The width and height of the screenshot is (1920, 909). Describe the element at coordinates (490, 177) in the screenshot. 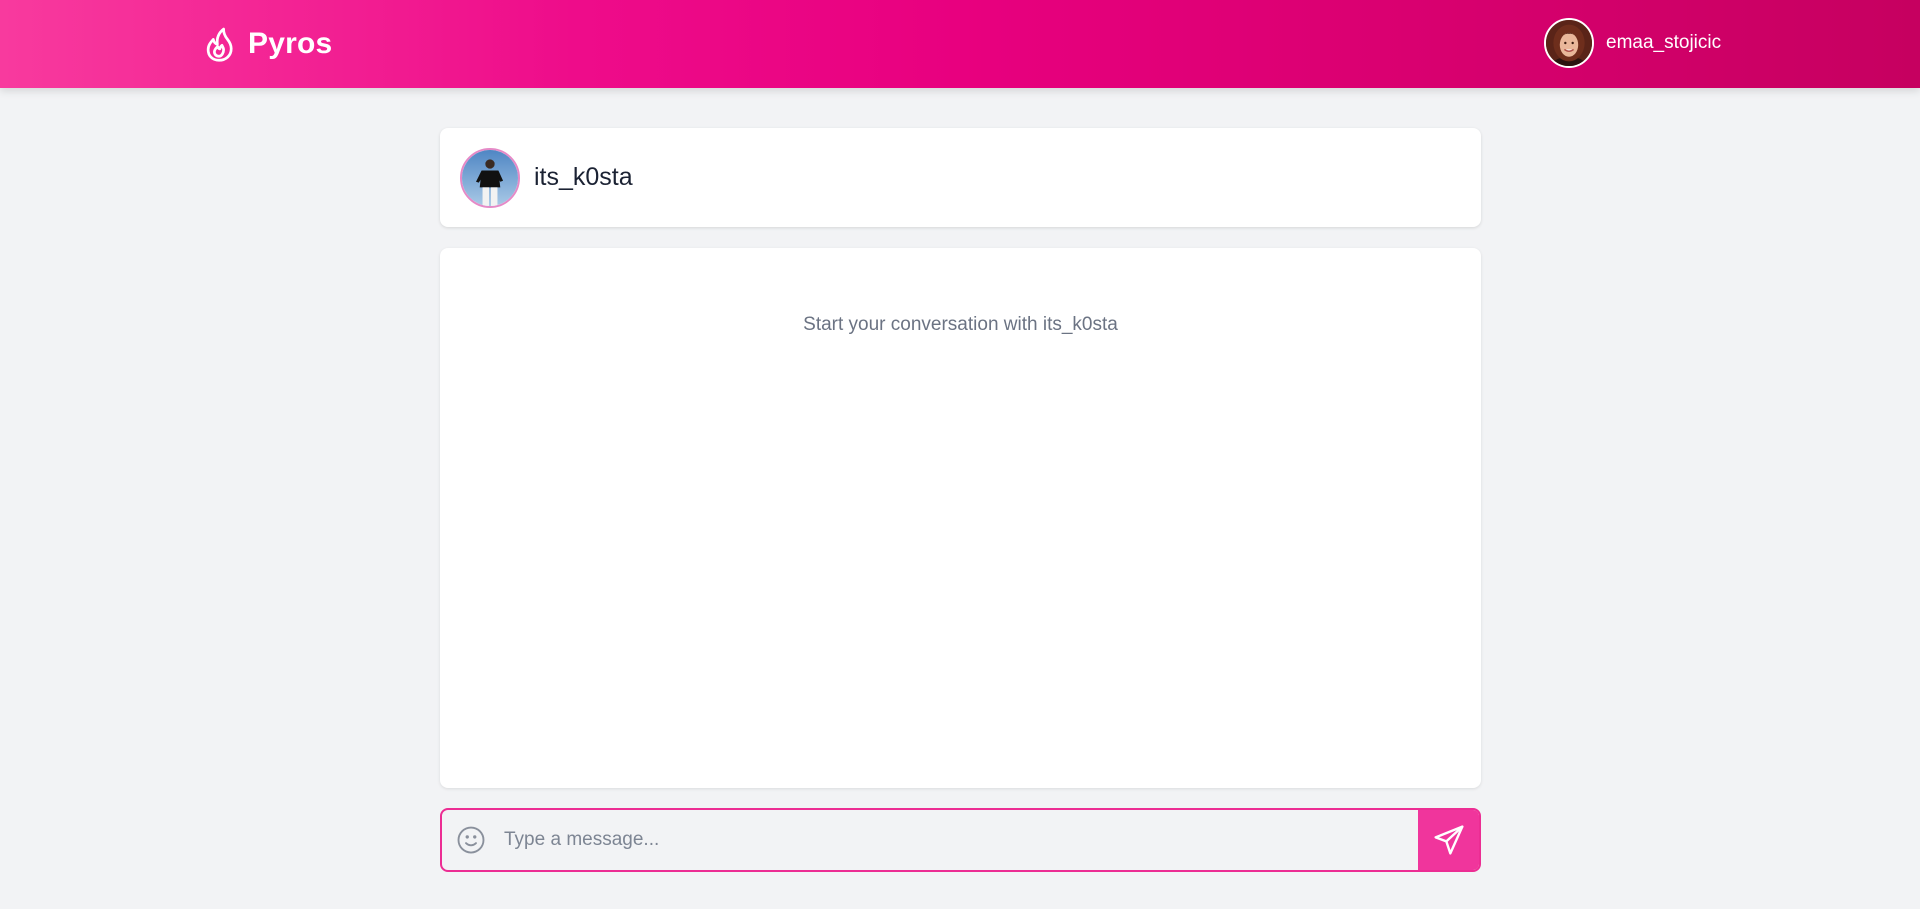

I see `contact-avatar` at that location.